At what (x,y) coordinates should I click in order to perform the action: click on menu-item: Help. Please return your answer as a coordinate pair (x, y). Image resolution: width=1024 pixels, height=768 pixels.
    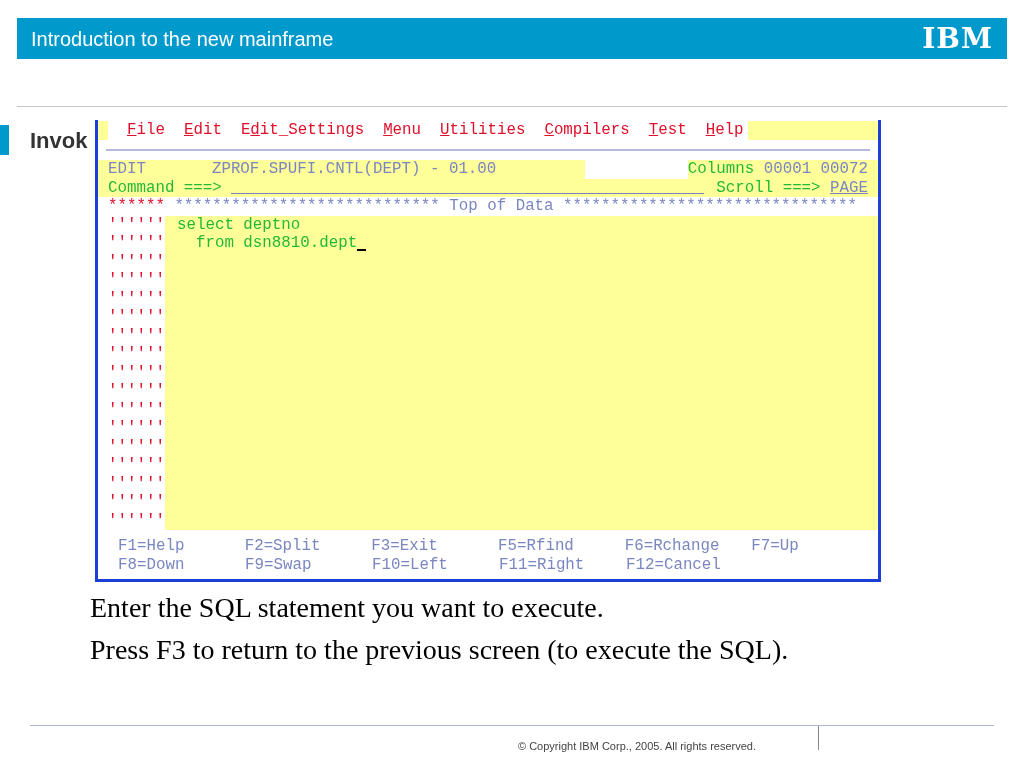
    Looking at the image, I should click on (724, 130).